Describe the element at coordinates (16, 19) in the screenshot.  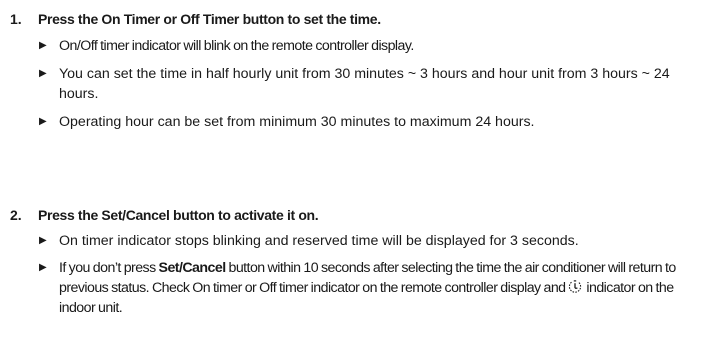
I see `step-number: 1.` at that location.